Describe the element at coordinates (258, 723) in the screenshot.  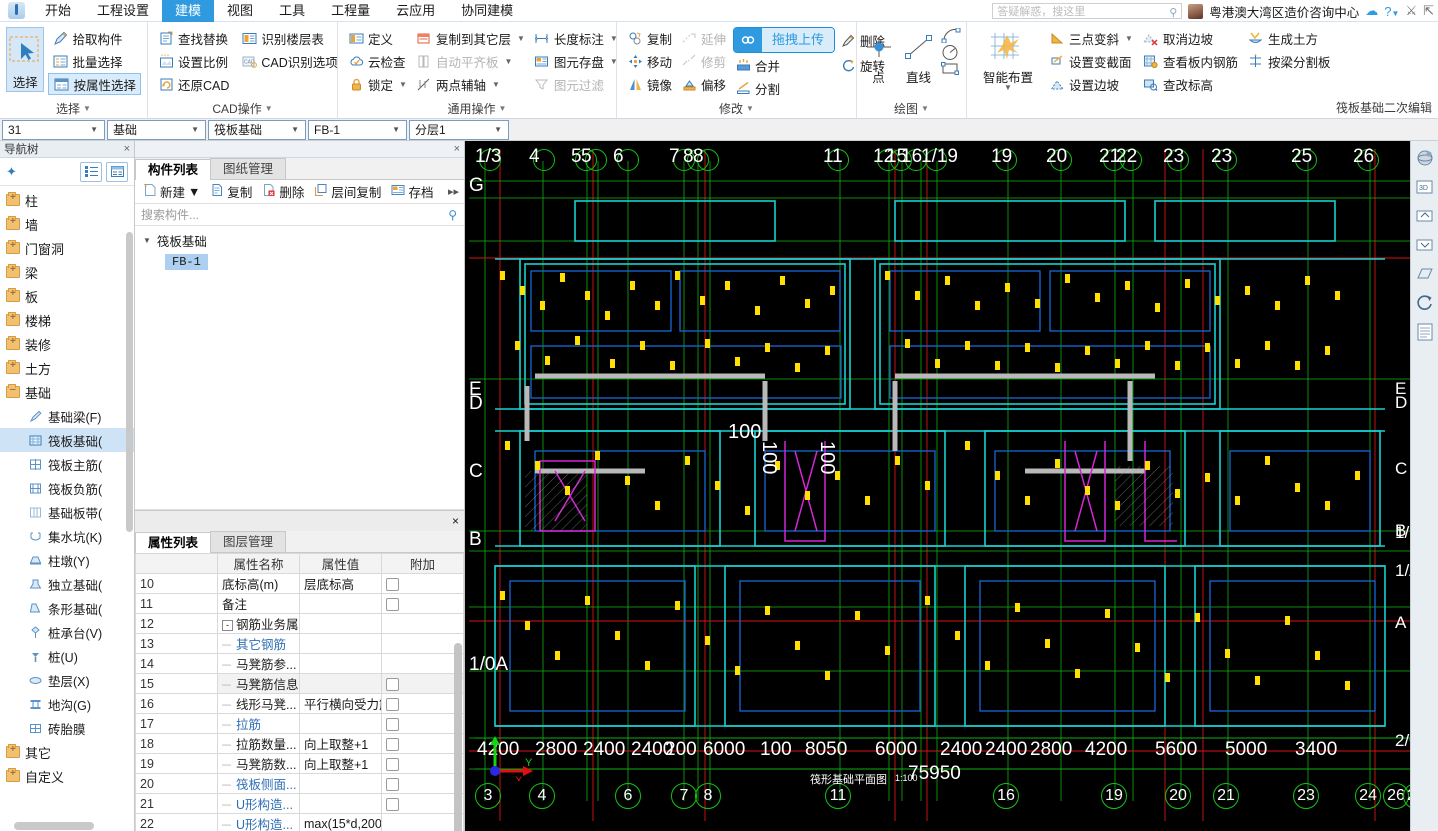
I see `property-name-cell: ─ 拉筋` at that location.